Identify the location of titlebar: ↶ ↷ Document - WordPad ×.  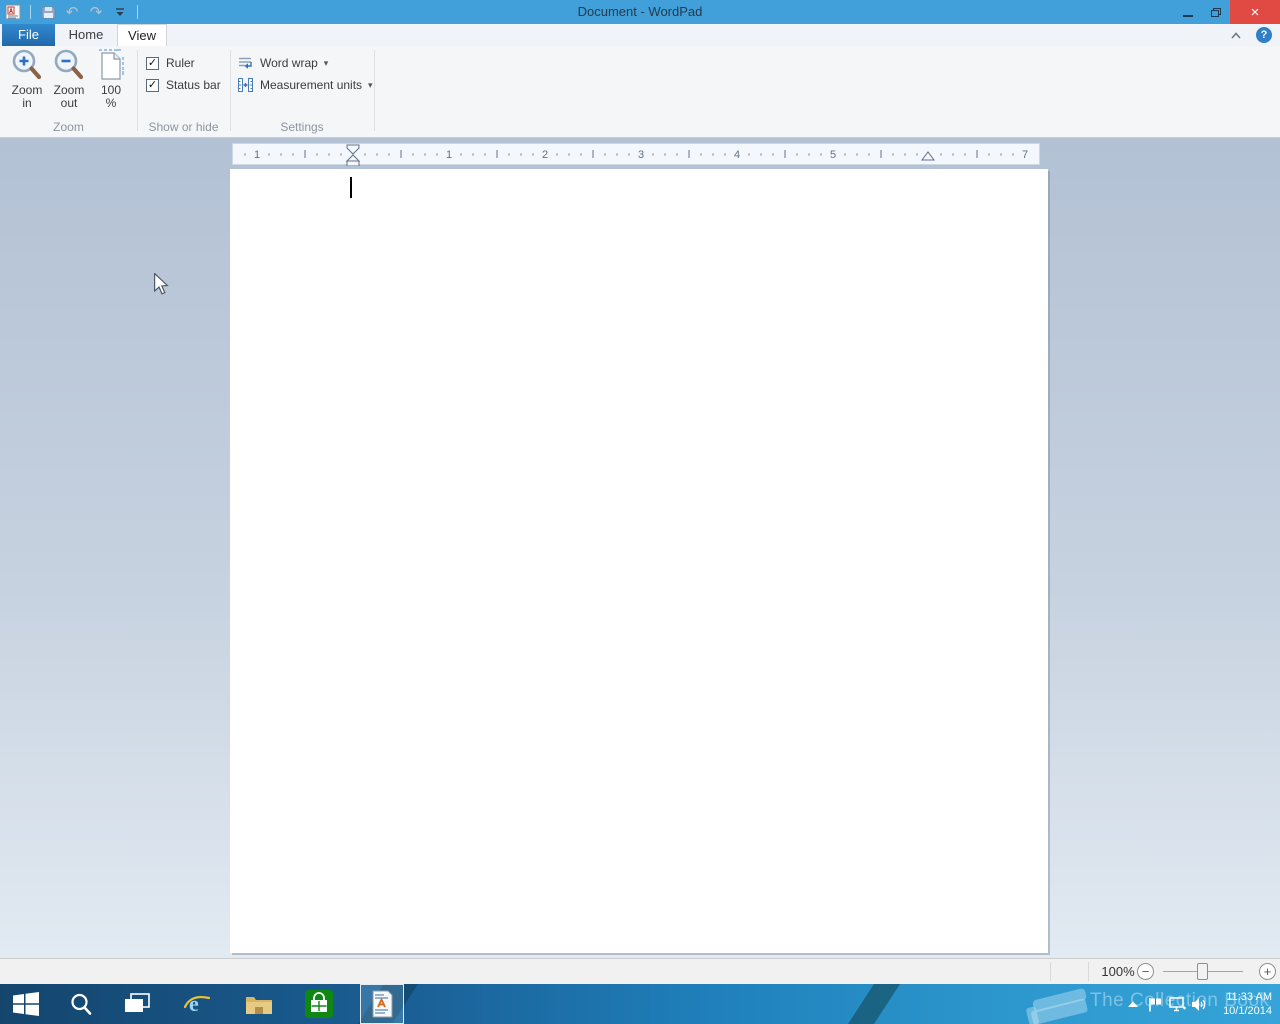
(640, 12).